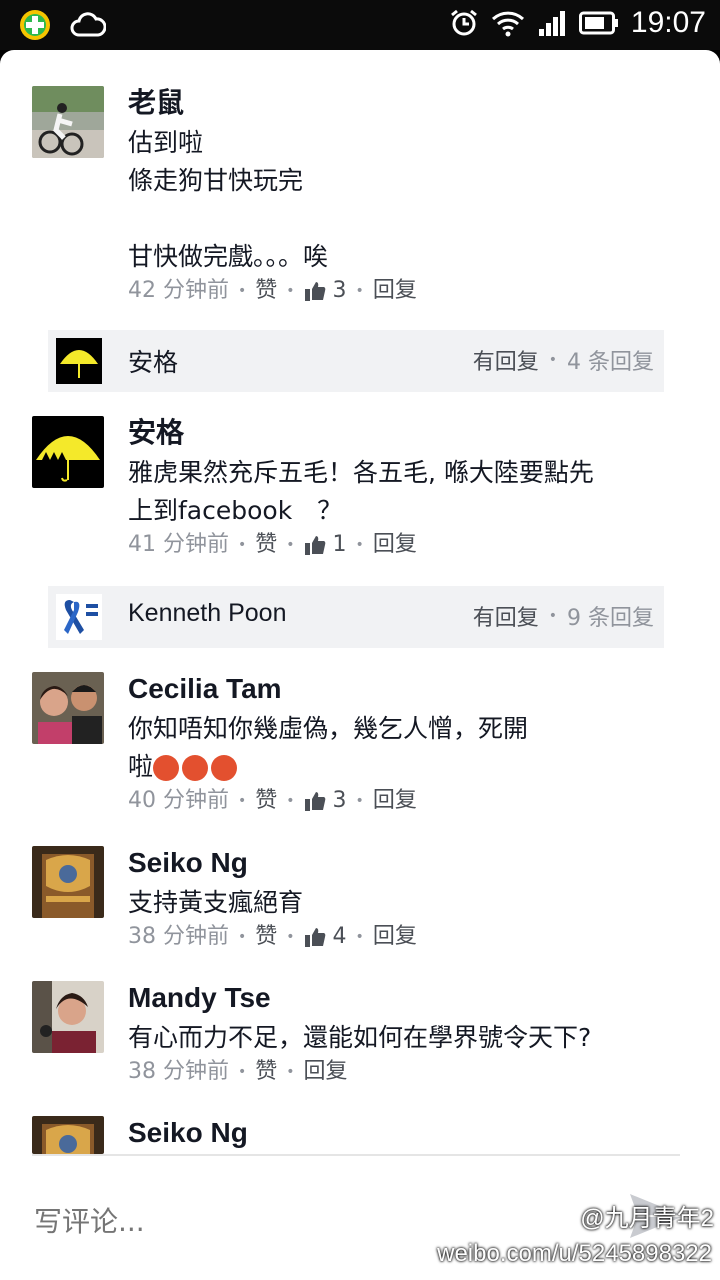  What do you see at coordinates (360, 1037) in the screenshot?
I see `comment-text: 有心而力不足，還能如何在學界號令天下?` at bounding box center [360, 1037].